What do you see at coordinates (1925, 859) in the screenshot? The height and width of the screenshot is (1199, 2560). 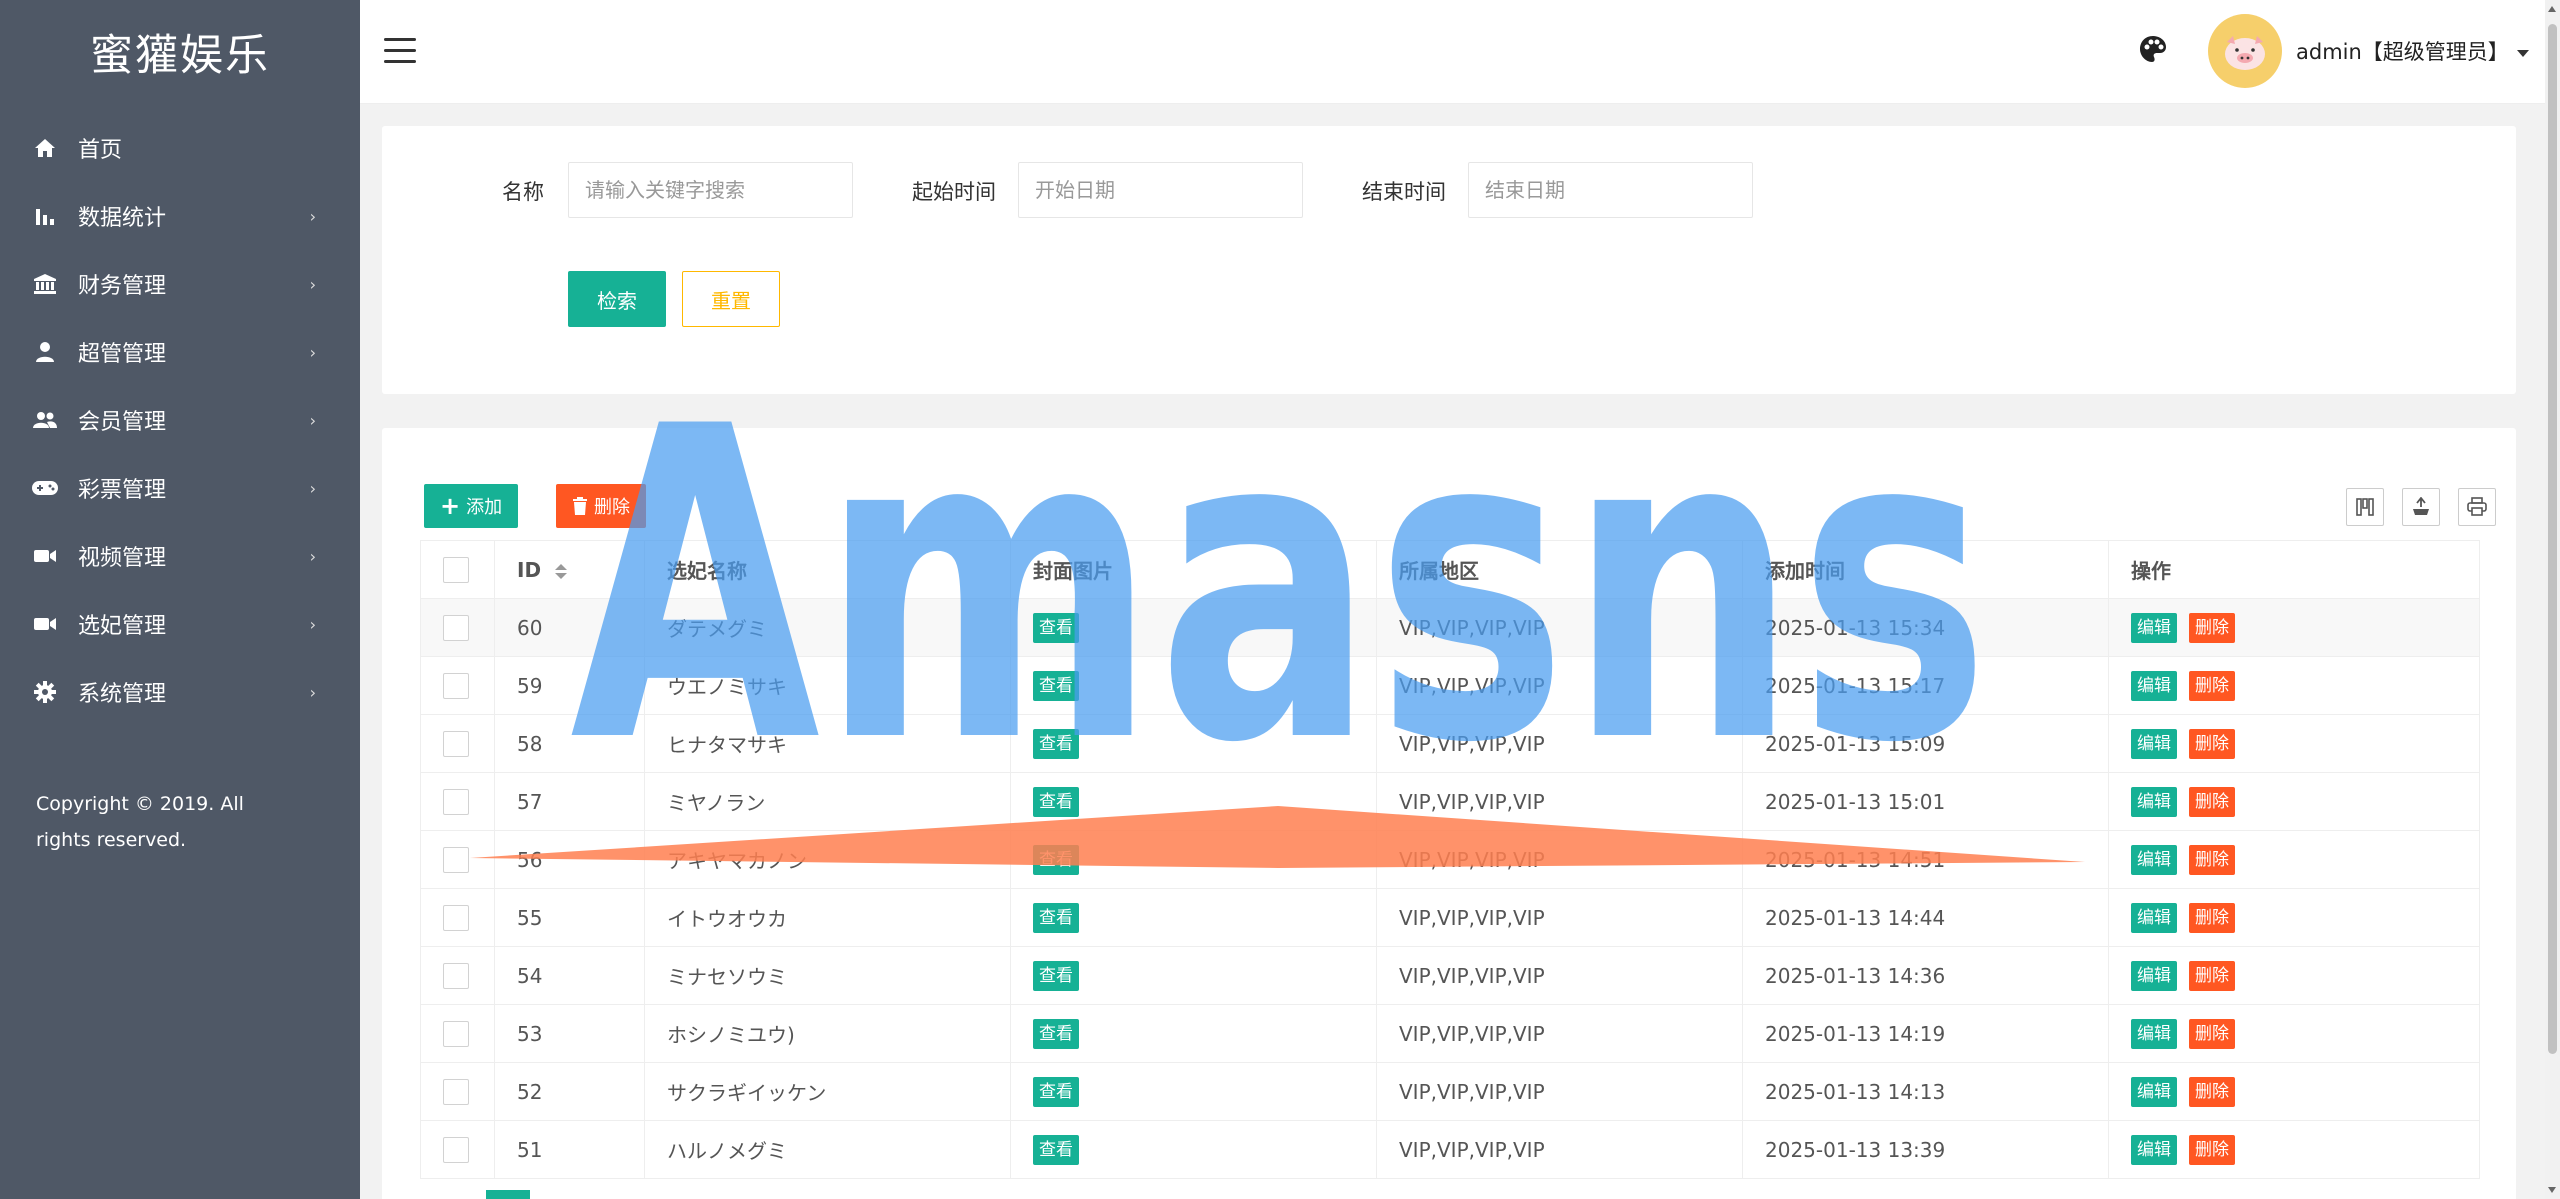 I see `cell-time: 2025-01-13 14:51` at bounding box center [1925, 859].